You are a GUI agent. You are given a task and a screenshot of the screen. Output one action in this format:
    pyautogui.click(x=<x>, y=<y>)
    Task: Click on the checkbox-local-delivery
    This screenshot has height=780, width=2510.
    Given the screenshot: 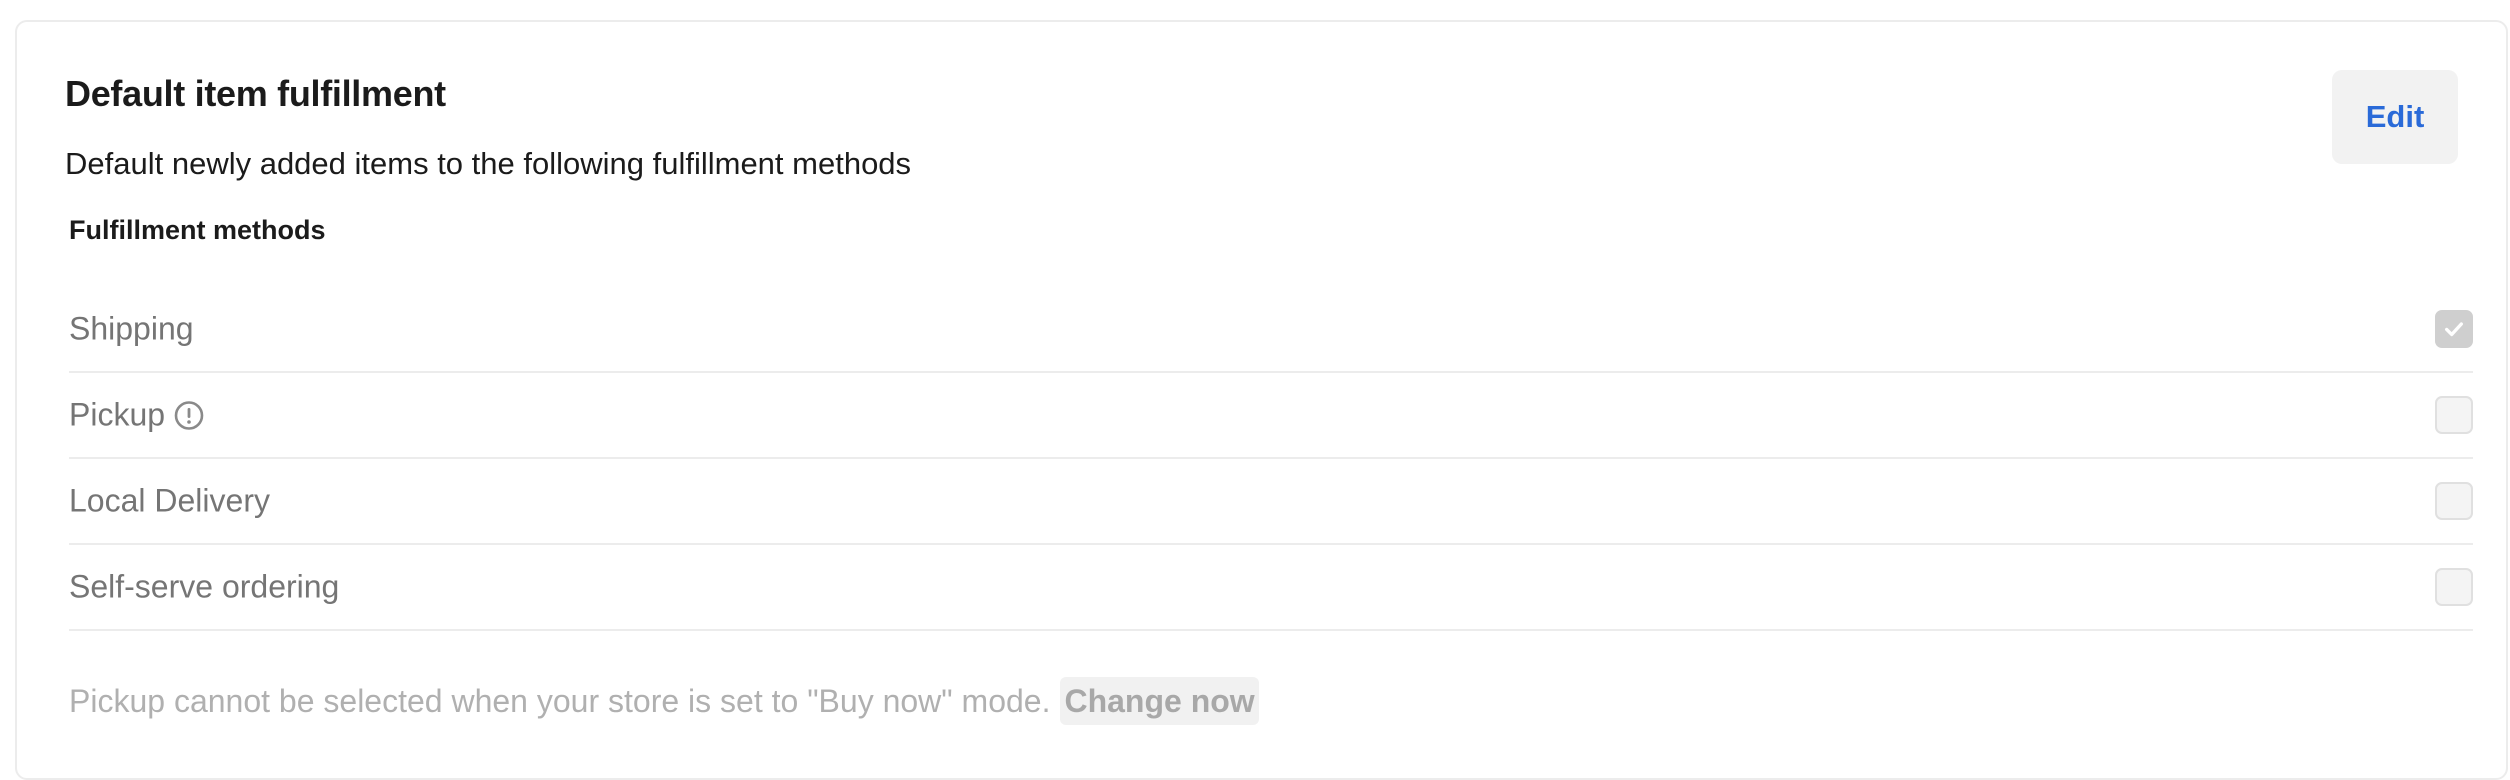 What is the action you would take?
    pyautogui.click(x=2454, y=501)
    